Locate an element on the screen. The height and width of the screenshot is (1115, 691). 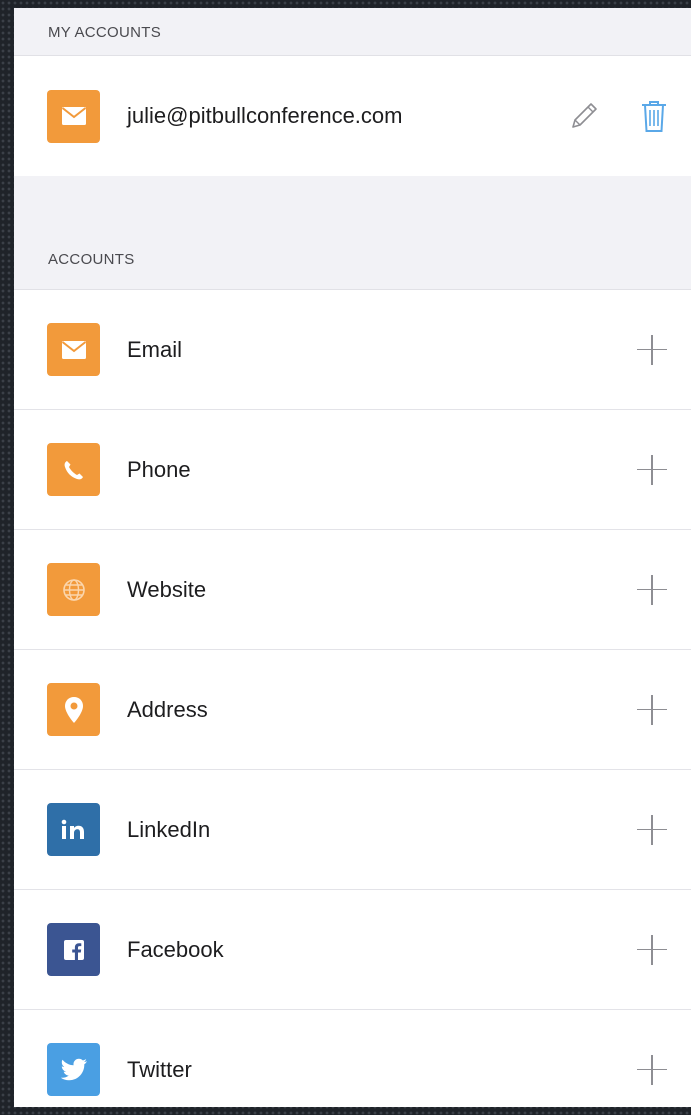
my-accounts-header-label: MY ACCOUNTS is located at coordinates (105, 32).